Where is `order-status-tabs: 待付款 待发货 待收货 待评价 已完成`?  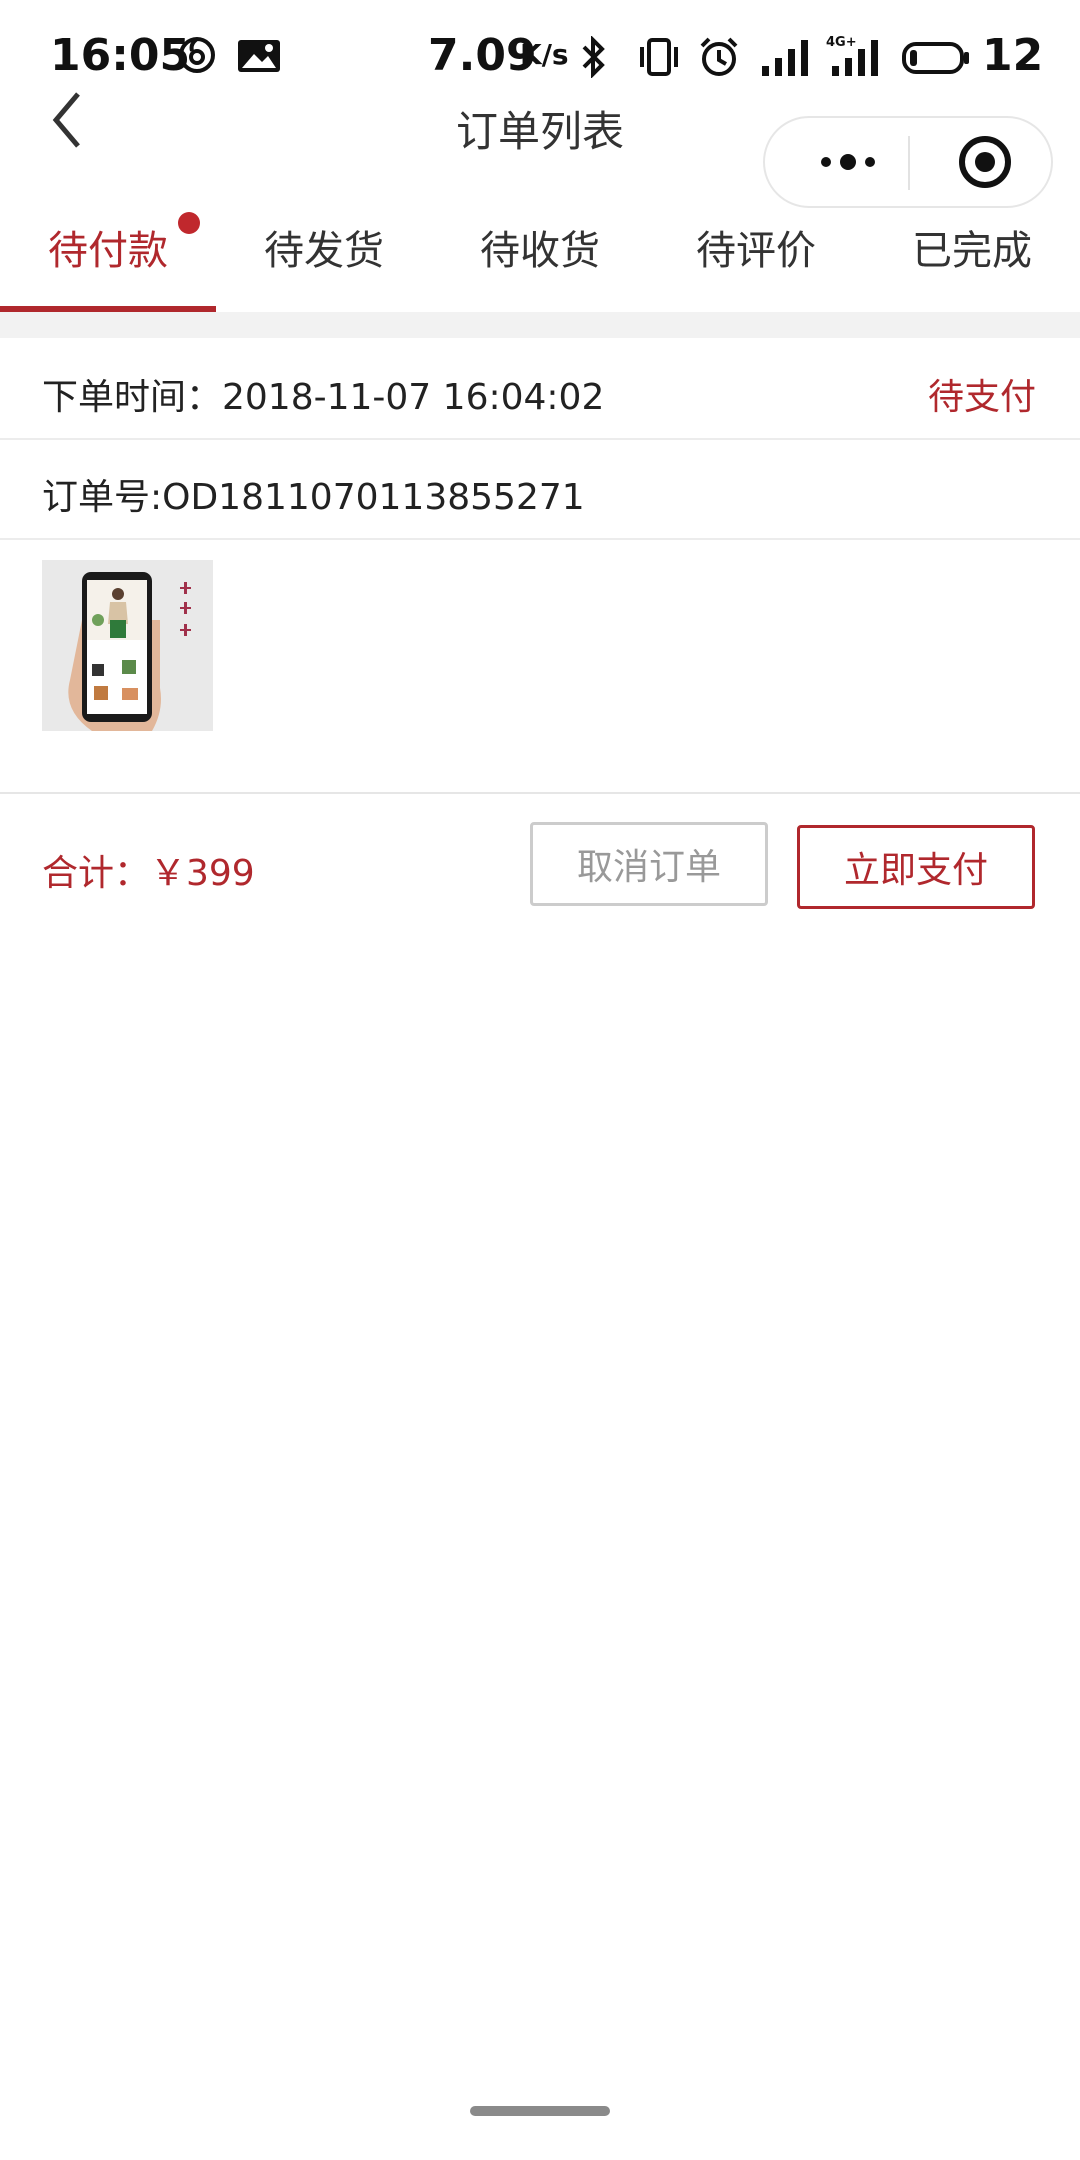 order-status-tabs: 待付款 待发货 待收货 待评价 已完成 is located at coordinates (540, 261).